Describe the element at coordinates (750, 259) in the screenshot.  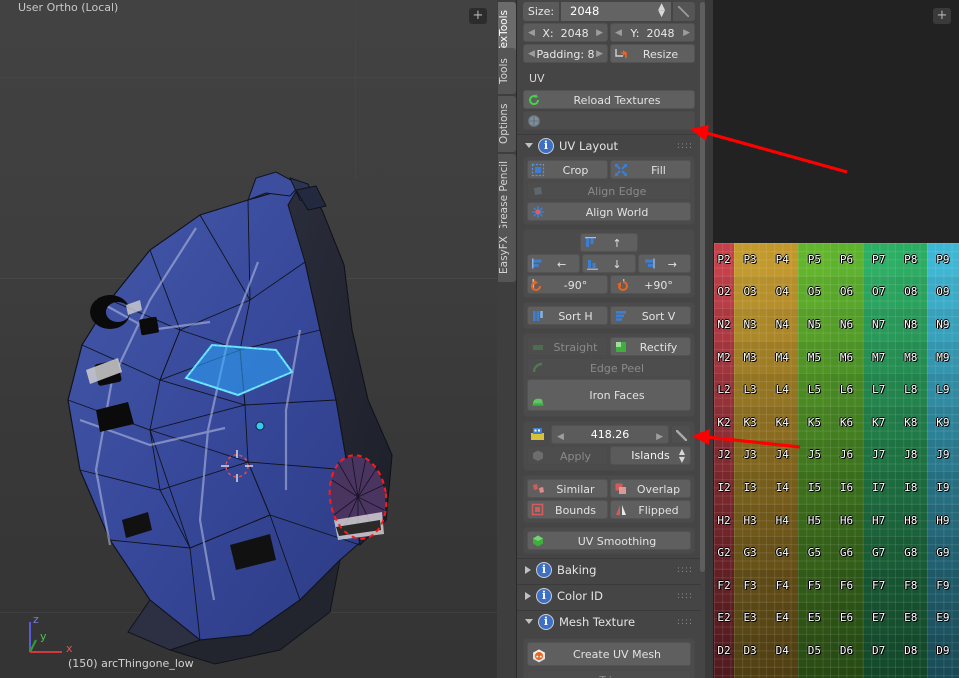
I see `uv-grid-cell: P3` at that location.